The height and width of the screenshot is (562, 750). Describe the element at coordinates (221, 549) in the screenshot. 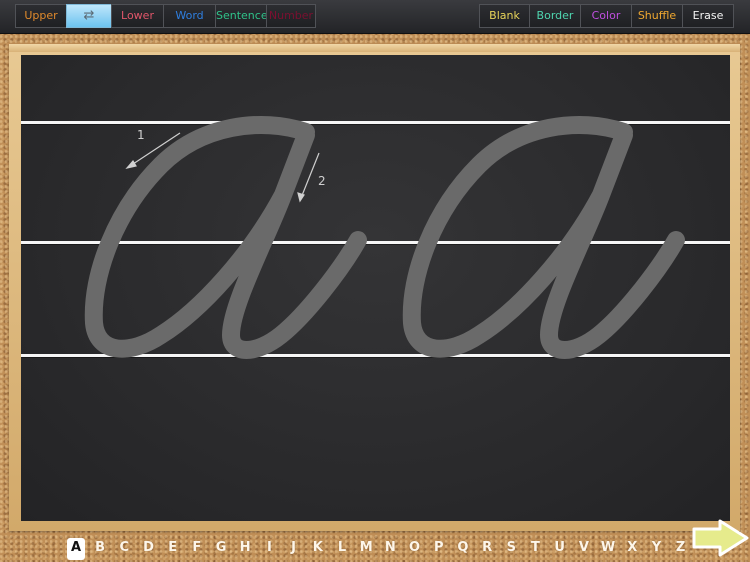

I see `alphabet-letter-g: G` at that location.